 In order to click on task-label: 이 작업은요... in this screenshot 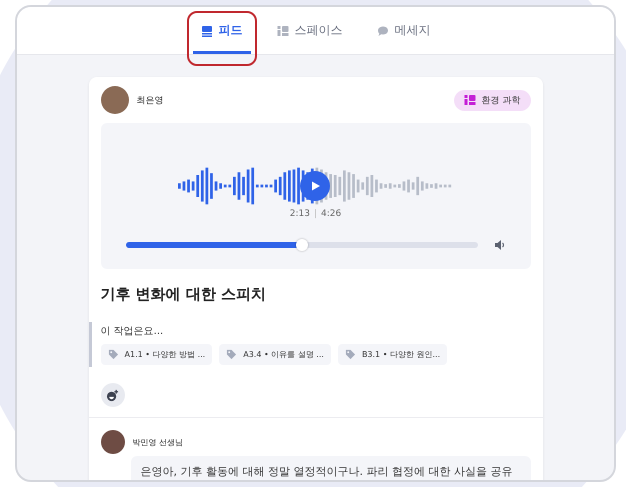, I will do `click(132, 331)`.